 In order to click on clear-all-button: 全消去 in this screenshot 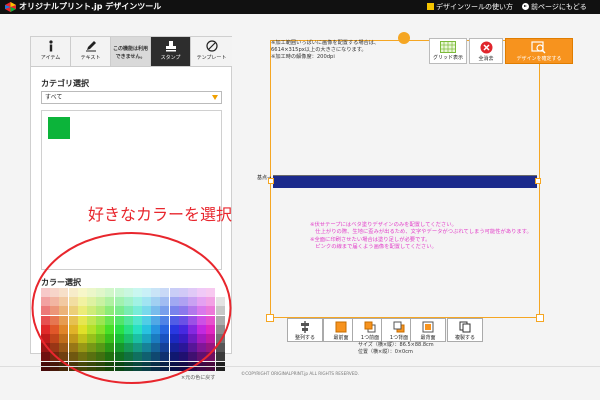, I will do `click(486, 51)`.